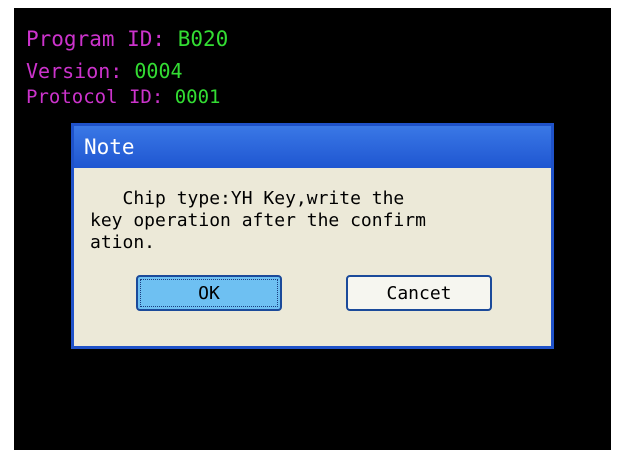 This screenshot has height=450, width=619. I want to click on program-id-label: Program ID:, so click(102, 39).